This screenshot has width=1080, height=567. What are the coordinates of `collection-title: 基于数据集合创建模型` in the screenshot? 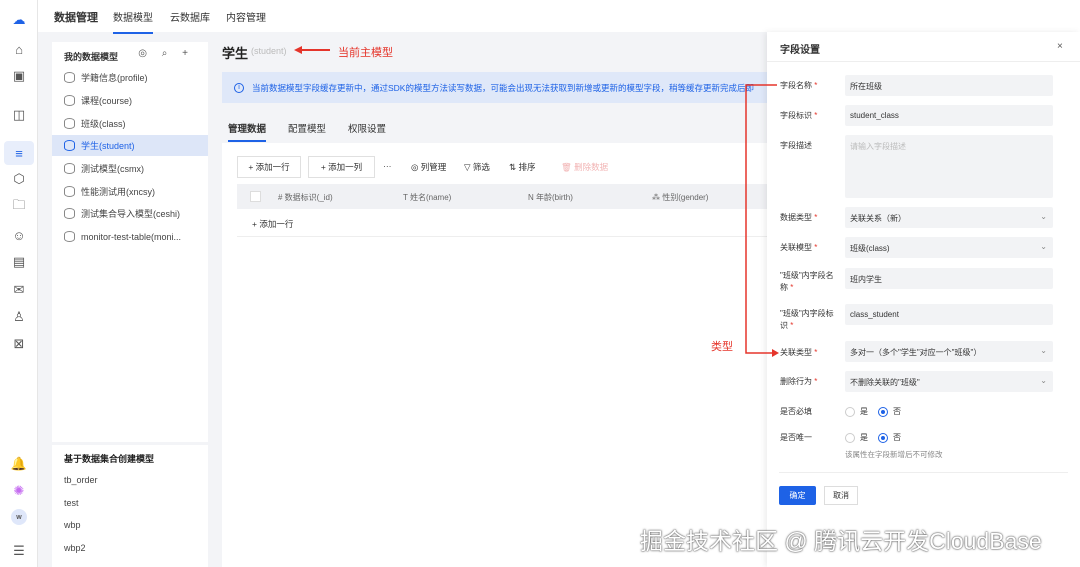 It's located at (109, 459).